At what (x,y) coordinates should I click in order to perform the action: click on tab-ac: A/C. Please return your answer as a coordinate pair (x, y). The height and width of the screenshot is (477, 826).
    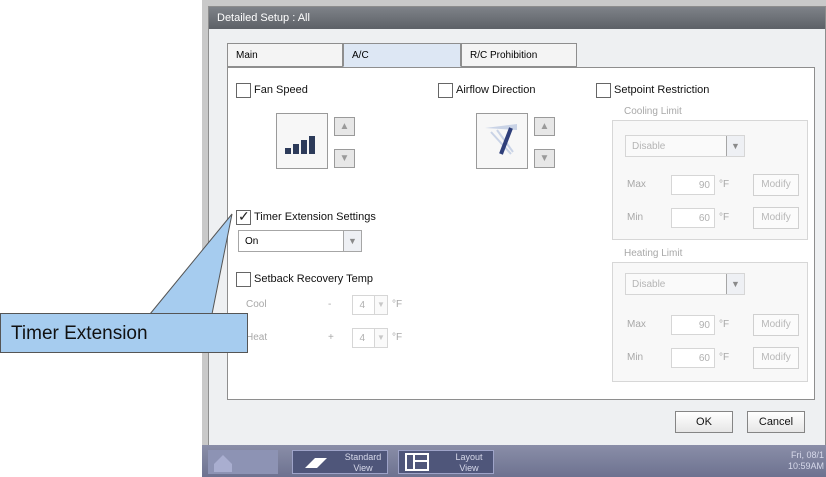
    Looking at the image, I should click on (402, 55).